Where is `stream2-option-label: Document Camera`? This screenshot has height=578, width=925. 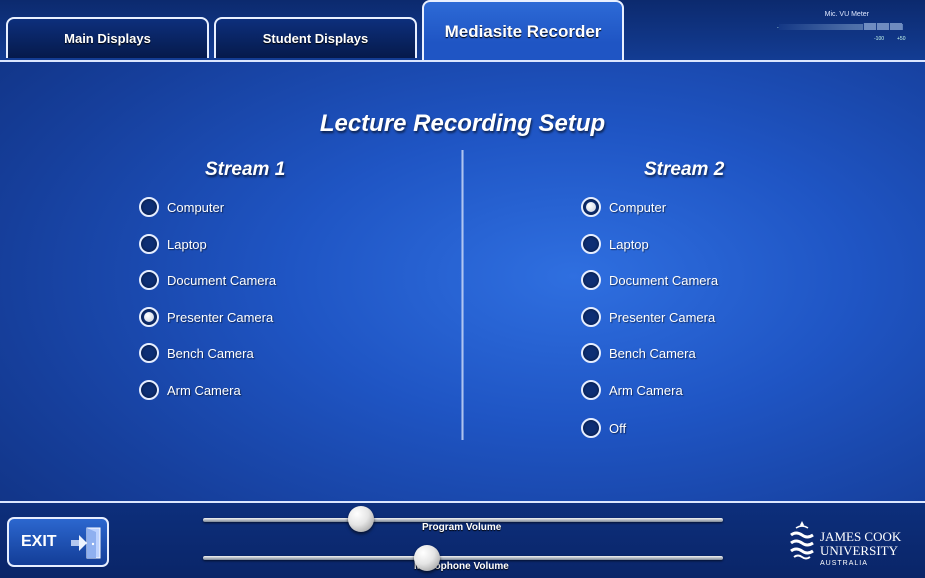
stream2-option-label: Document Camera is located at coordinates (664, 280).